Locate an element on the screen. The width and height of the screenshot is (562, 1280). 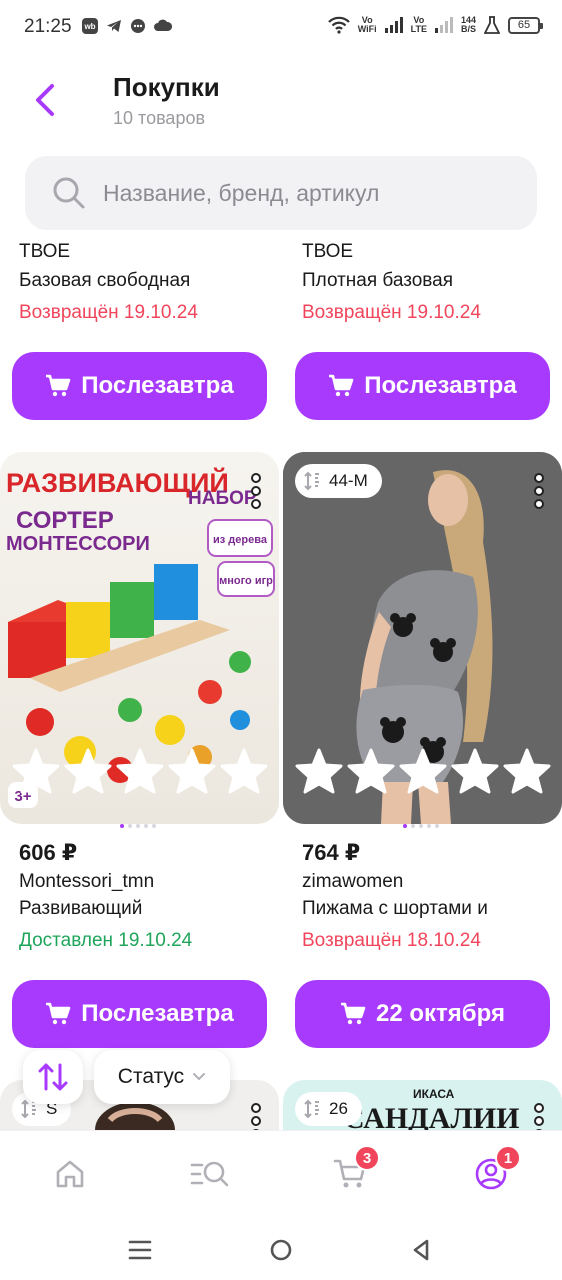
nav-catalog is located at coordinates (210, 1174).